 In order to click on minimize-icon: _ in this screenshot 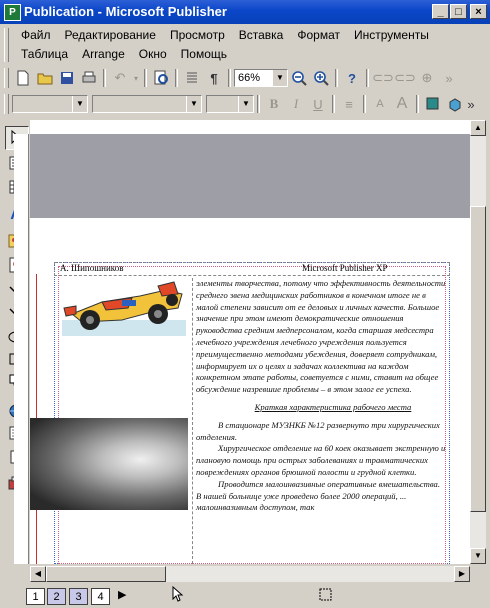, I will do `click(440, 11)`.